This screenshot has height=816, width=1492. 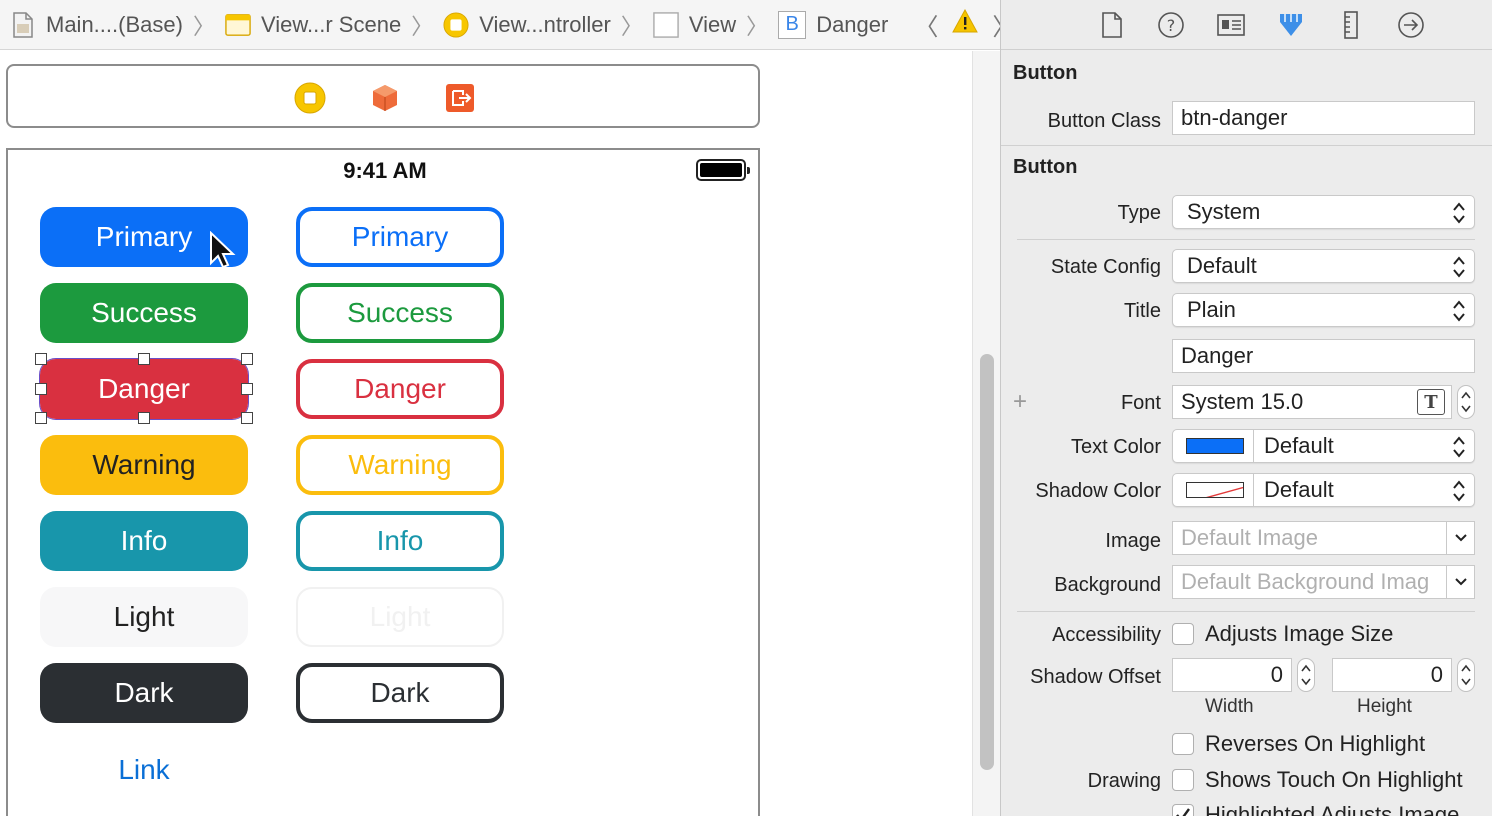 What do you see at coordinates (987, 562) in the screenshot?
I see `scrollbar-thumb` at bounding box center [987, 562].